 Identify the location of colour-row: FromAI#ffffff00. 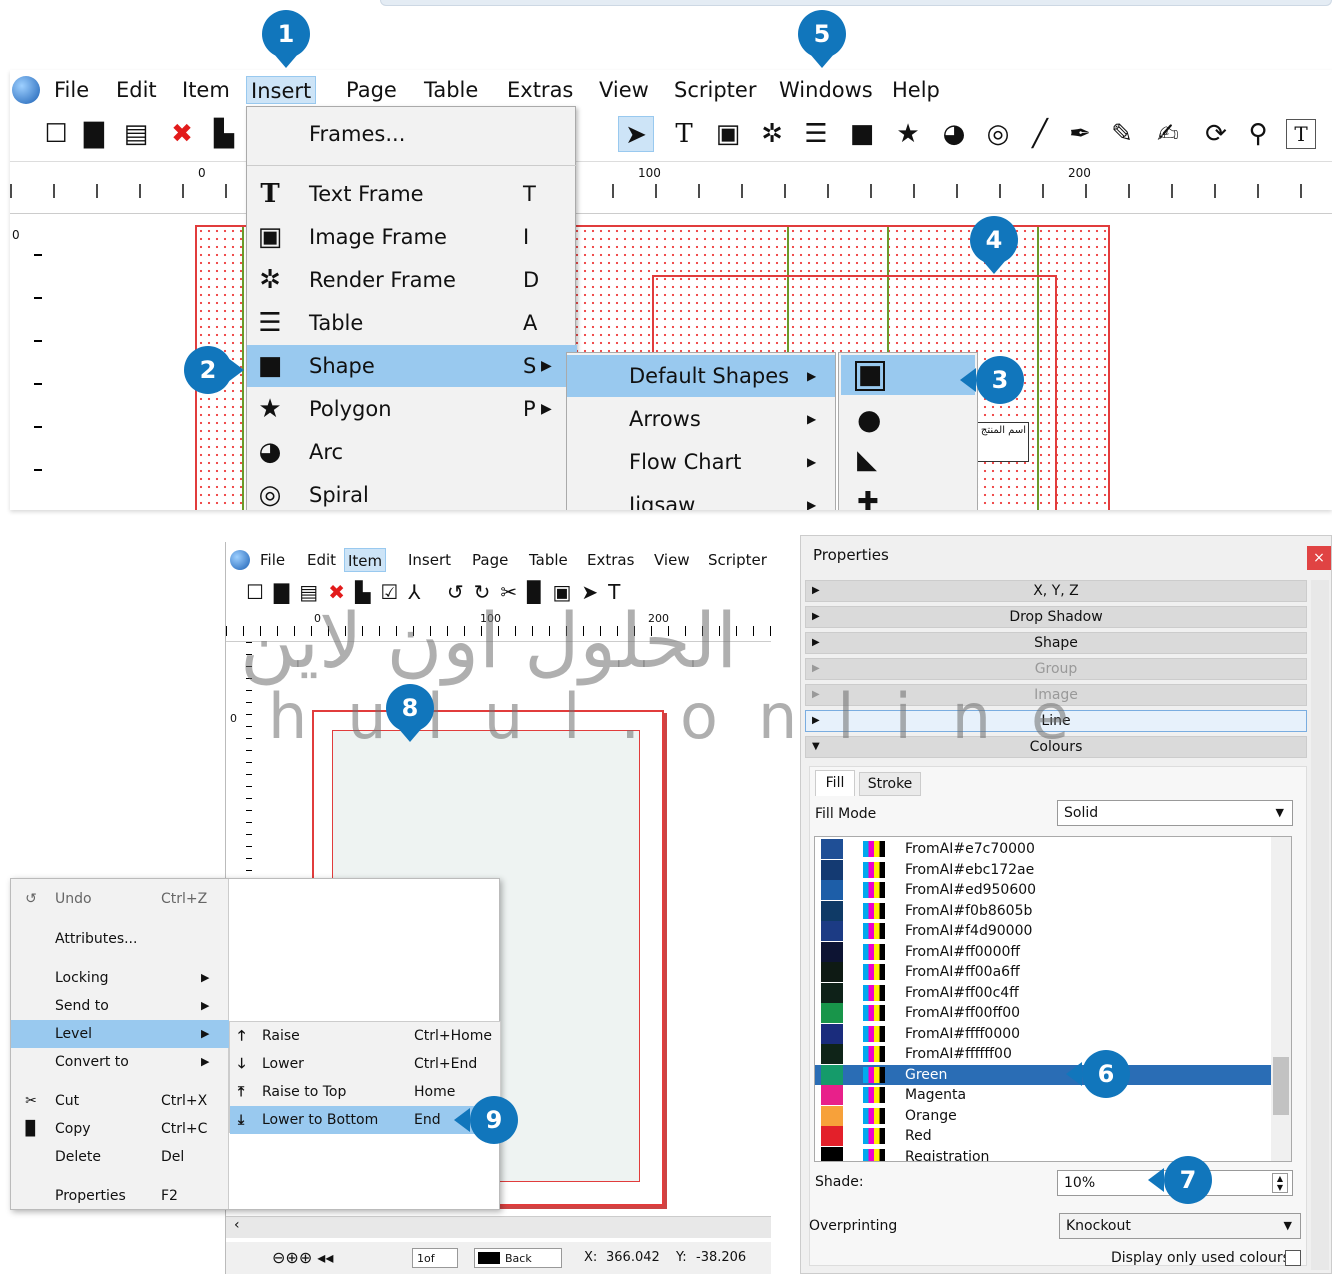
(1045, 1054).